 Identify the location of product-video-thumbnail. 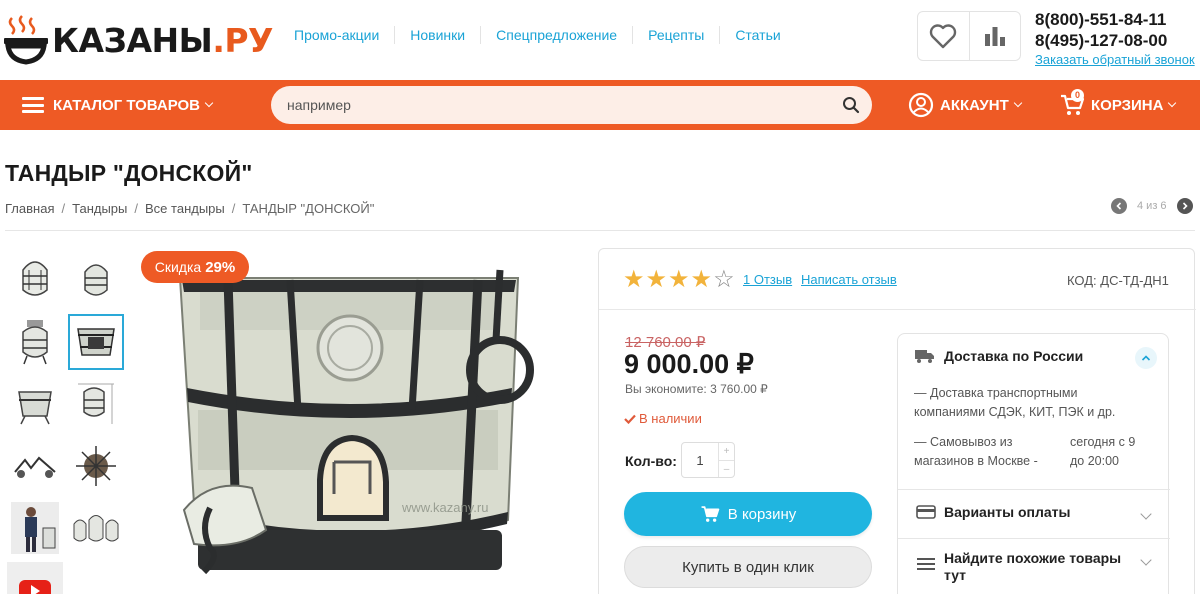
(35, 578).